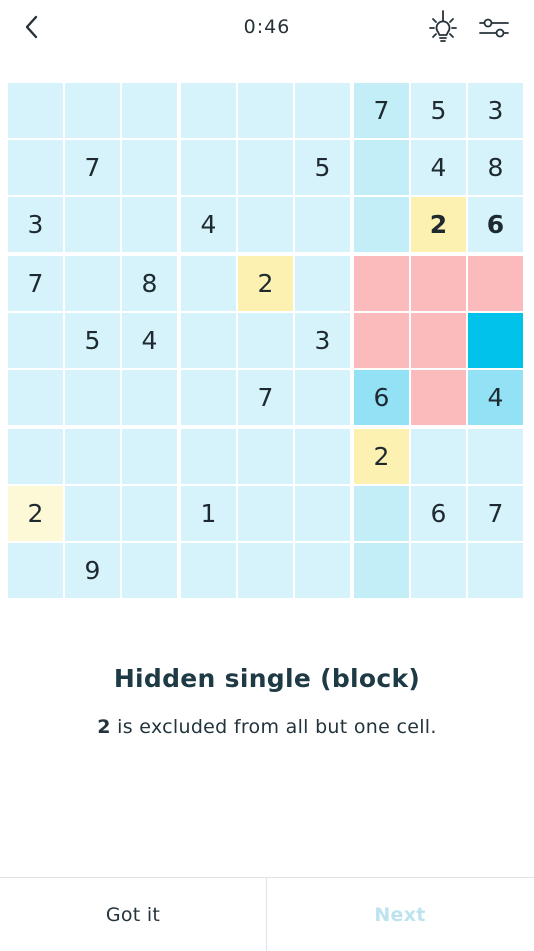 The image size is (534, 951). I want to click on sudoku-cell-r3c8: 2, so click(438, 224).